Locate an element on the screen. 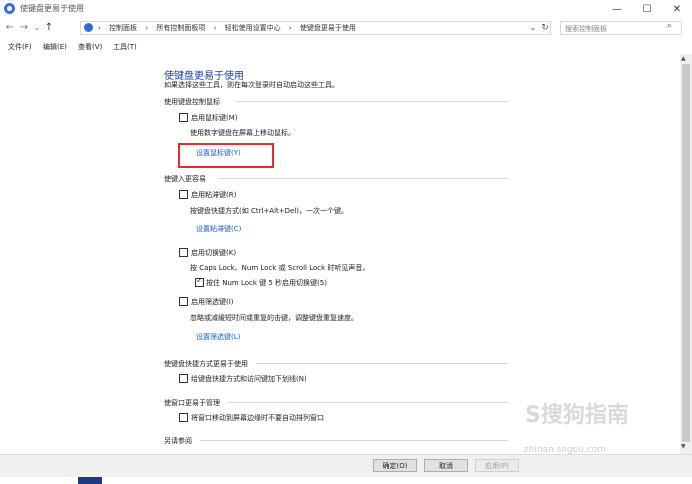 Image resolution: width=692 pixels, height=484 pixels. mouse-keys-description: 使用数字键盘在屏幕上移动鼠标。 is located at coordinates (242, 133).